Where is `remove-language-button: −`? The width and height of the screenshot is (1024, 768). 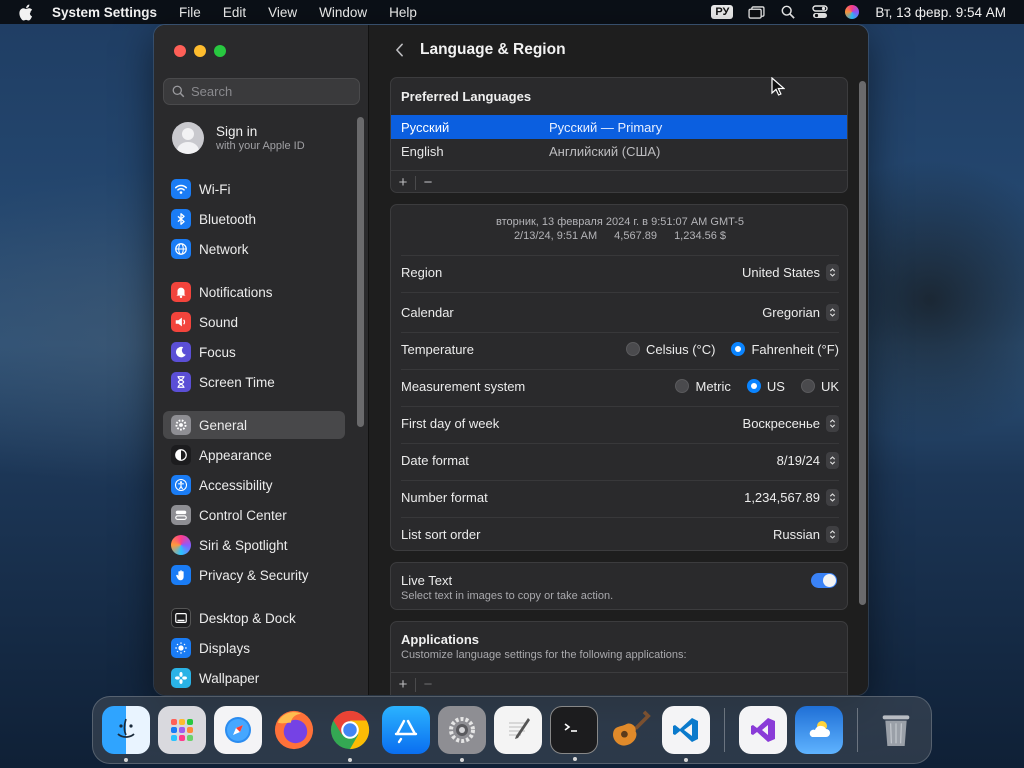
remove-language-button: − is located at coordinates (428, 182).